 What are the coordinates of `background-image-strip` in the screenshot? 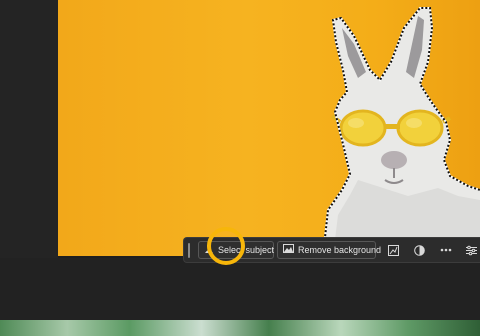 It's located at (240, 328).